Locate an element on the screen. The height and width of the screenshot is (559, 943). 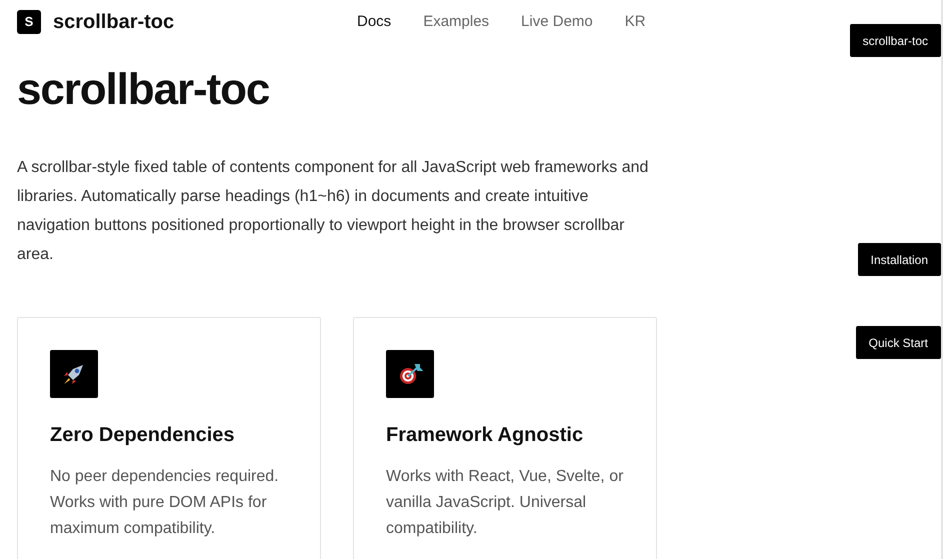
page-title: scrollbar-toc is located at coordinates (143, 90).